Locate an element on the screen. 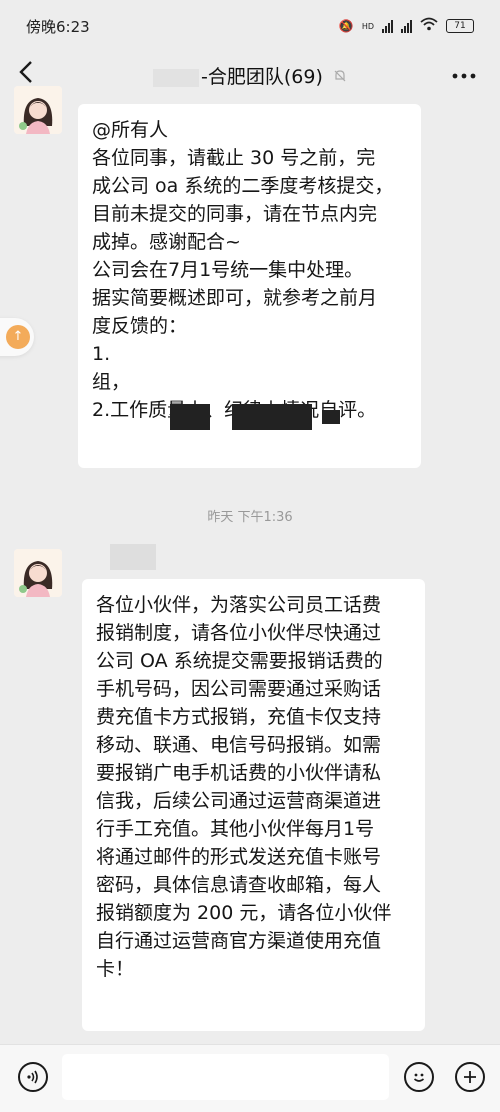 The image size is (500, 1112). battery-level: 71 is located at coordinates (460, 26).